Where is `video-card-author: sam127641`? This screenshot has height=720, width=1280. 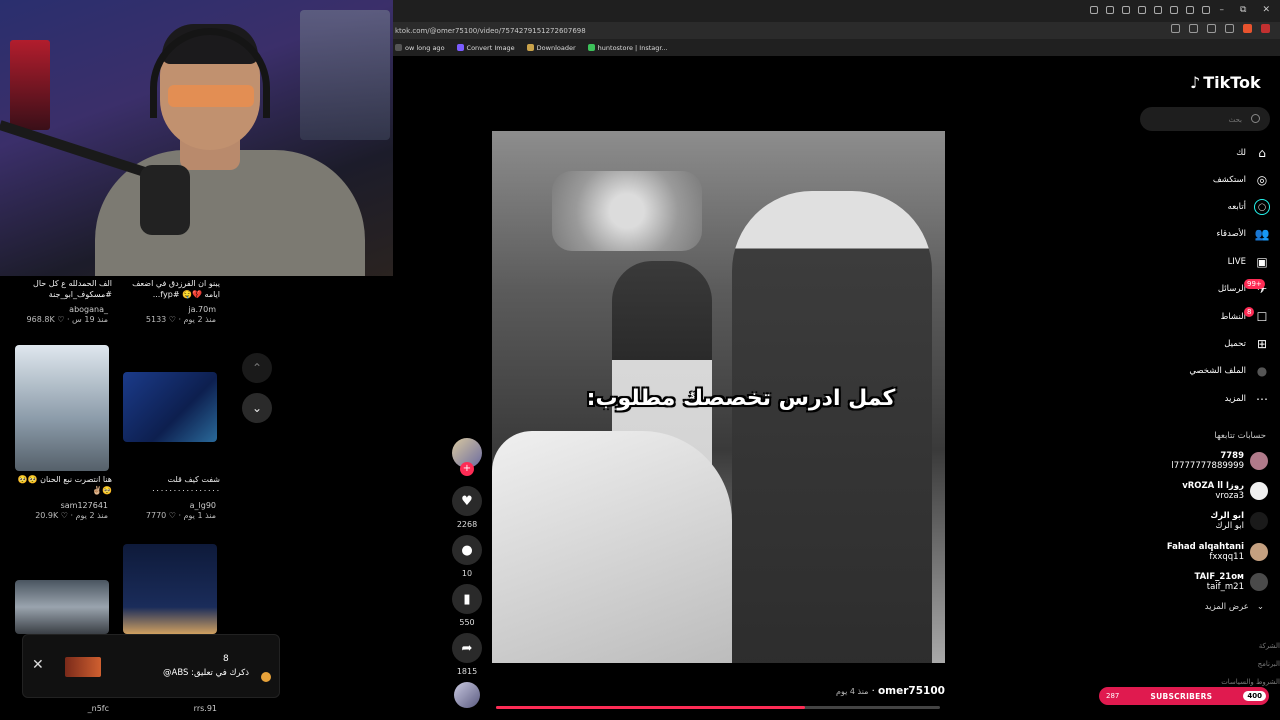
video-card-author: sam127641 is located at coordinates (60, 505).